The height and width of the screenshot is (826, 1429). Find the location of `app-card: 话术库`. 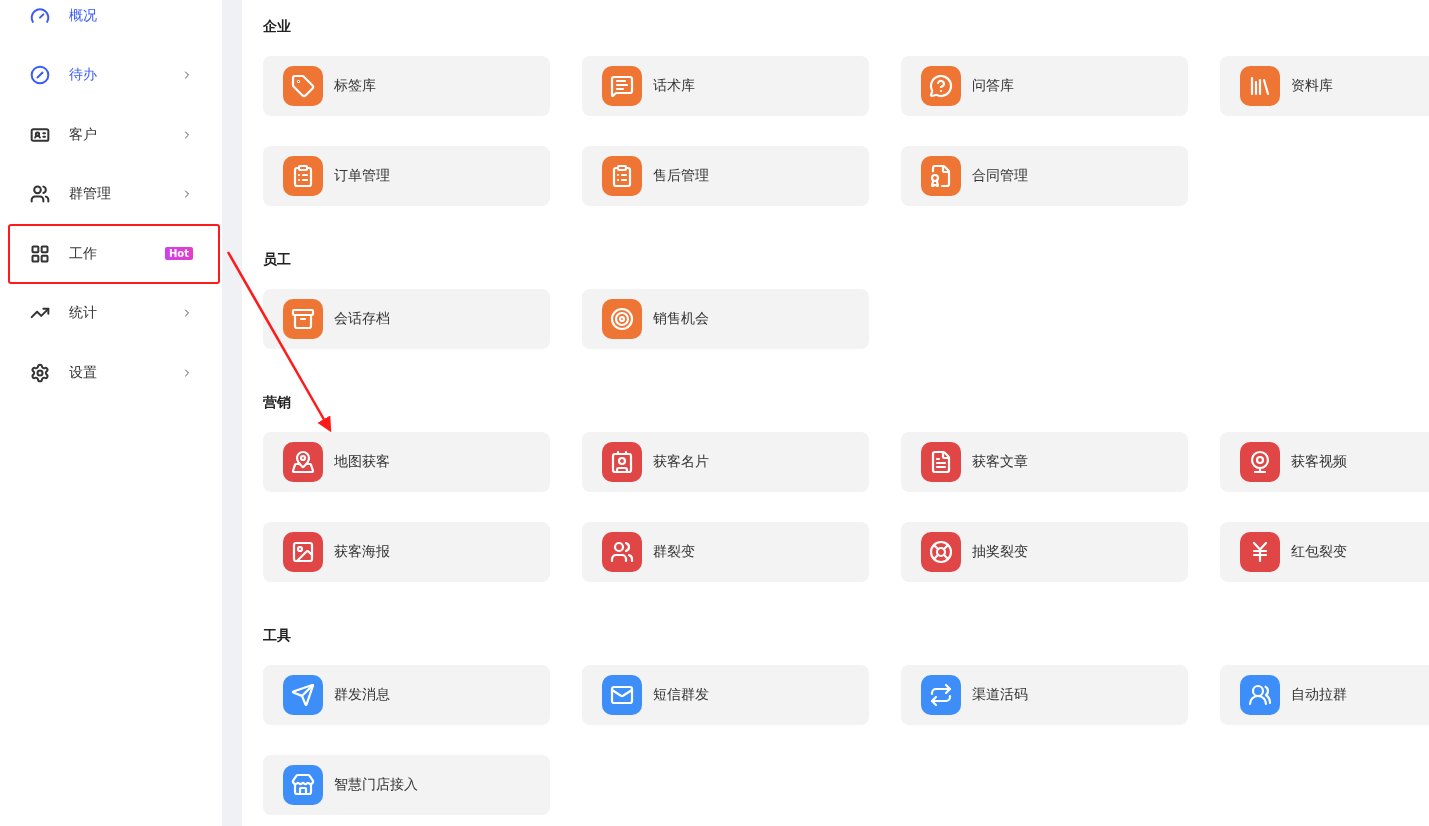

app-card: 话术库 is located at coordinates (725, 86).